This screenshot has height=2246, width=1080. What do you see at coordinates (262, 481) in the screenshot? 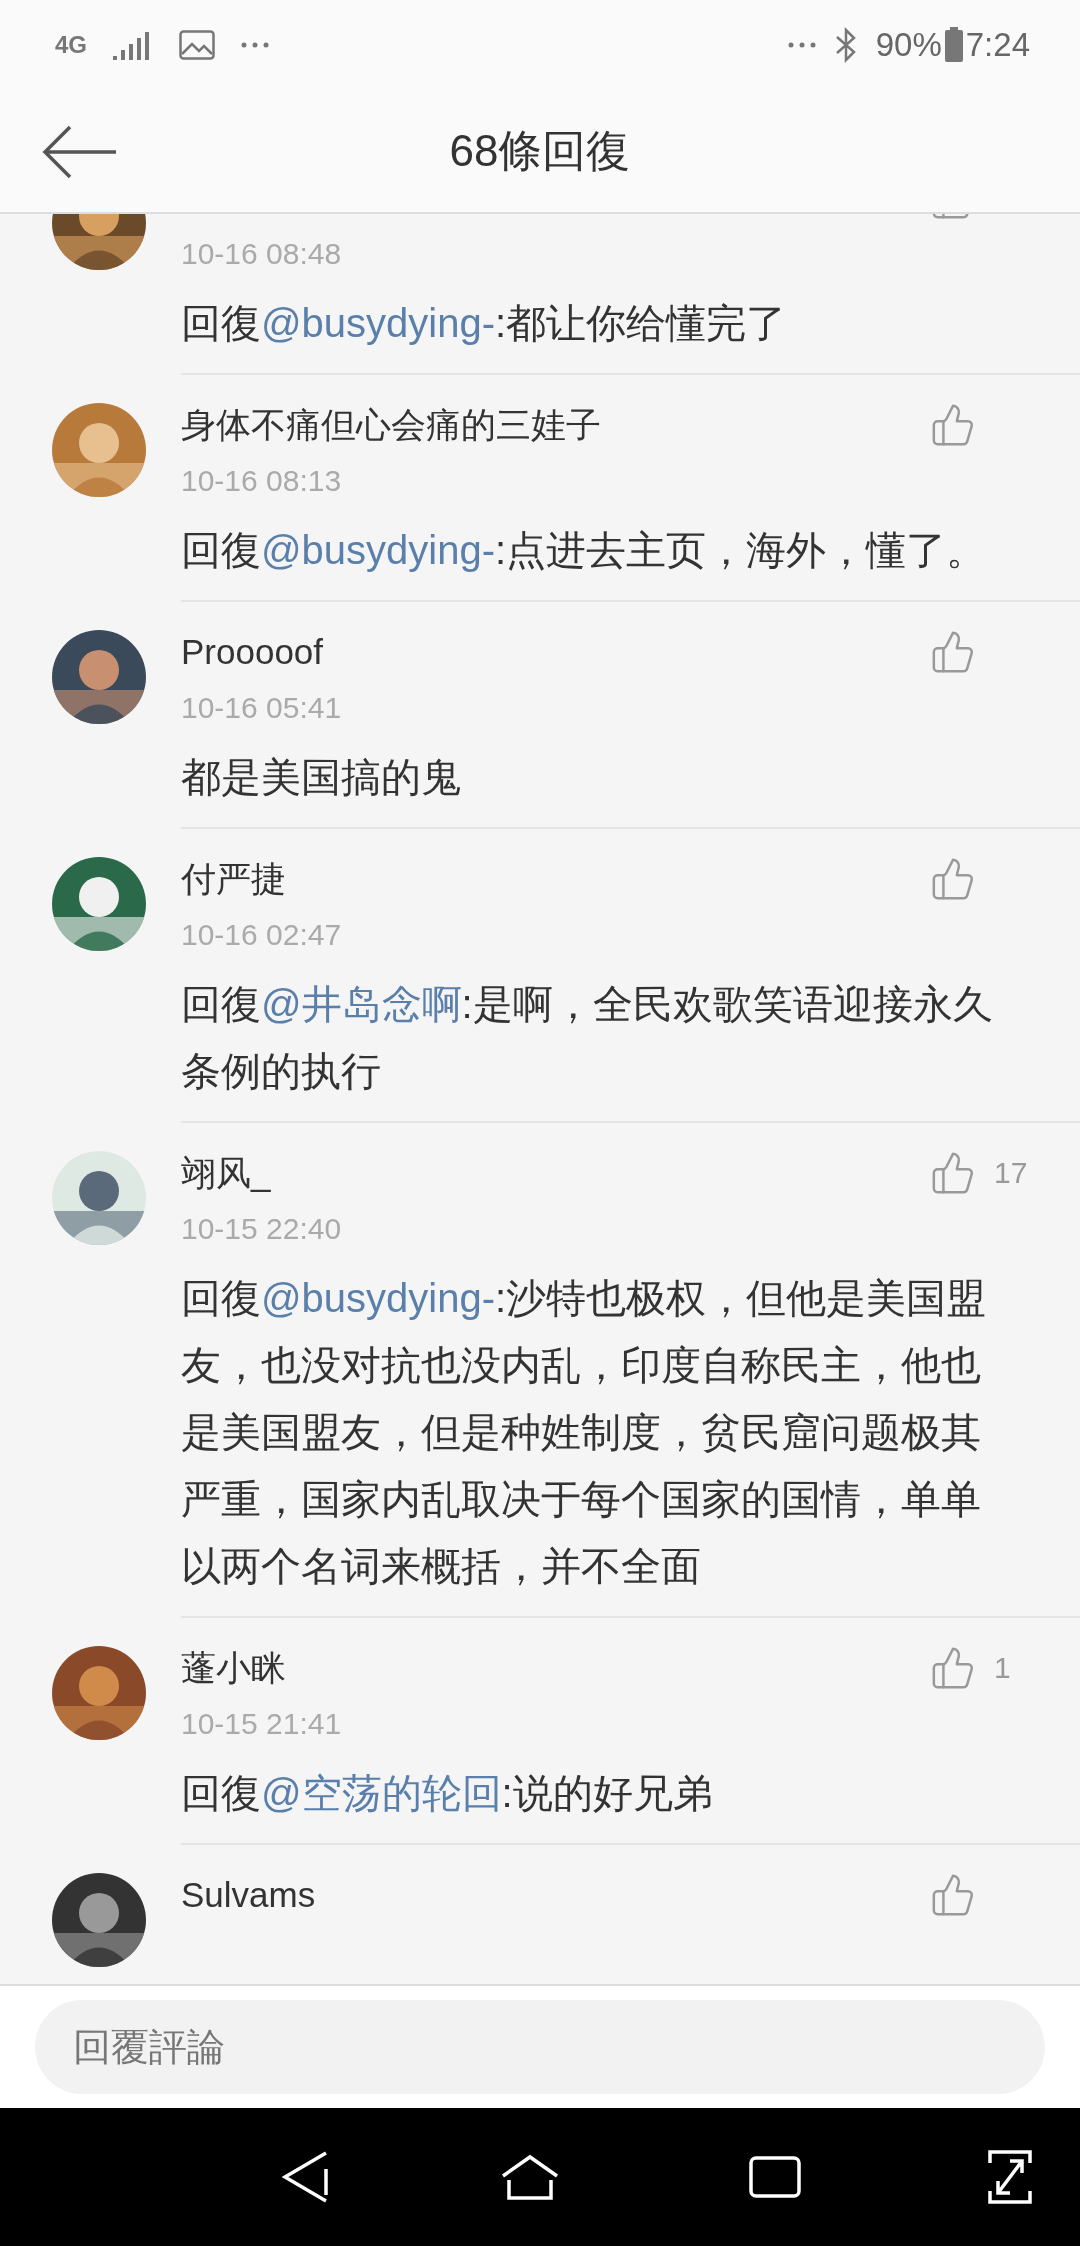
I see `comment-time: 10-16 08:13` at bounding box center [262, 481].